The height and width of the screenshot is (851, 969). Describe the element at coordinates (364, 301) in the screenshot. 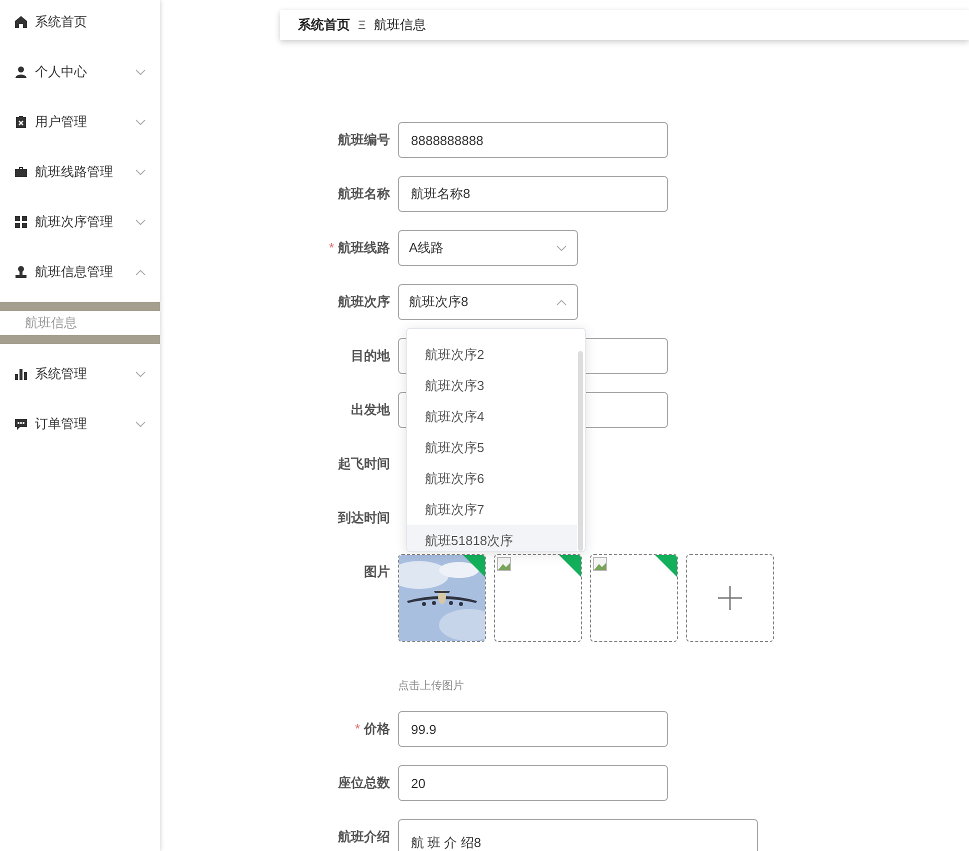

I see `field-label: 航班次序` at that location.